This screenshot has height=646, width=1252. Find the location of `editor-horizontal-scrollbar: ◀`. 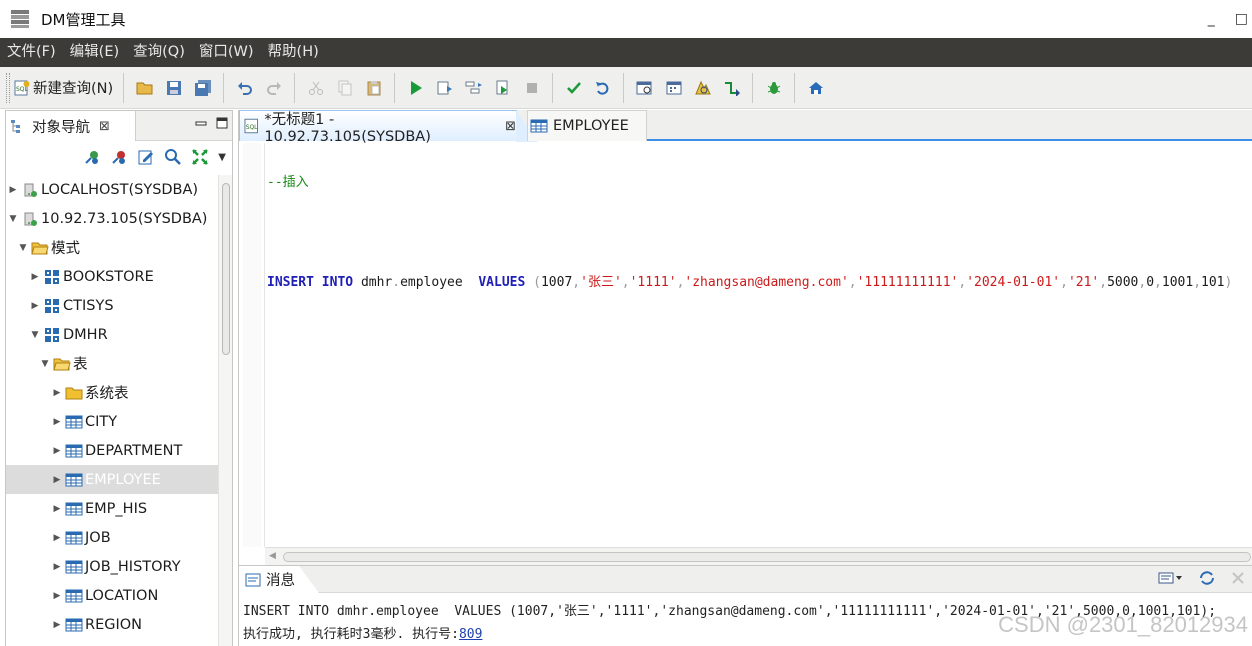

editor-horizontal-scrollbar: ◀ is located at coordinates (758, 556).